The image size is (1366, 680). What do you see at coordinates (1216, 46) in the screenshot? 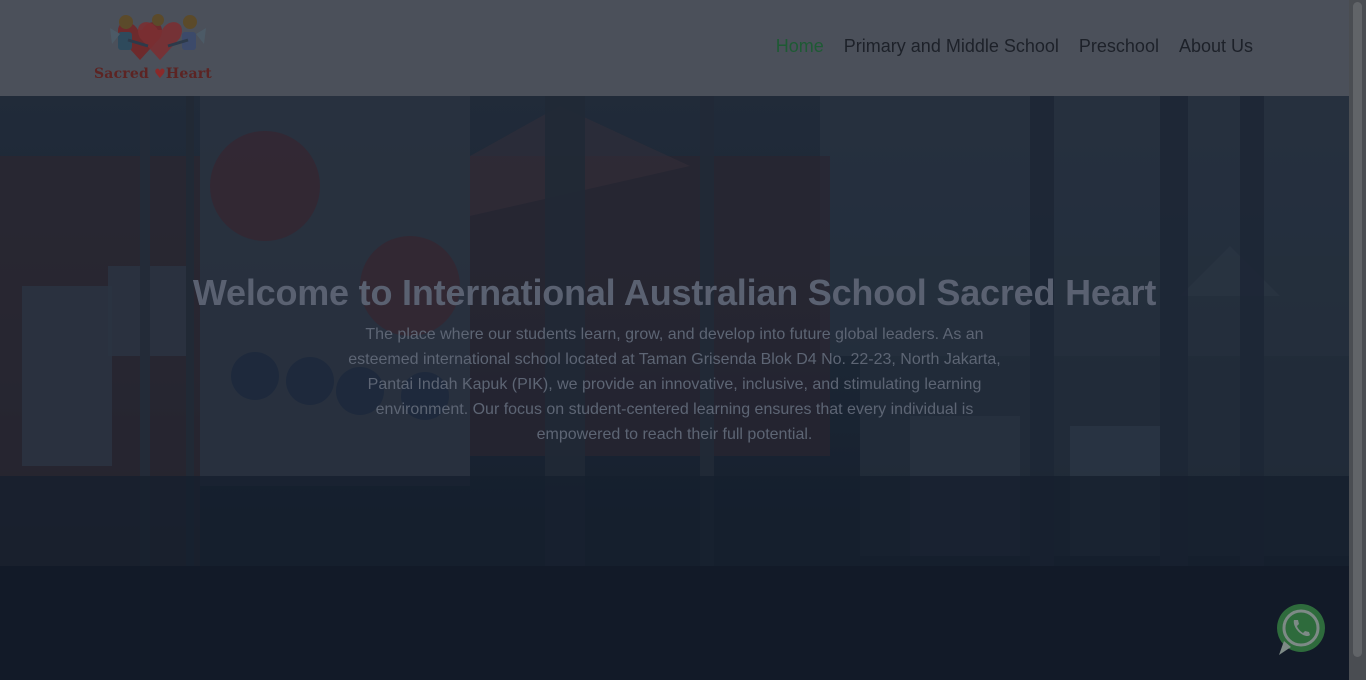
I see `nav-about-us: About Us` at bounding box center [1216, 46].